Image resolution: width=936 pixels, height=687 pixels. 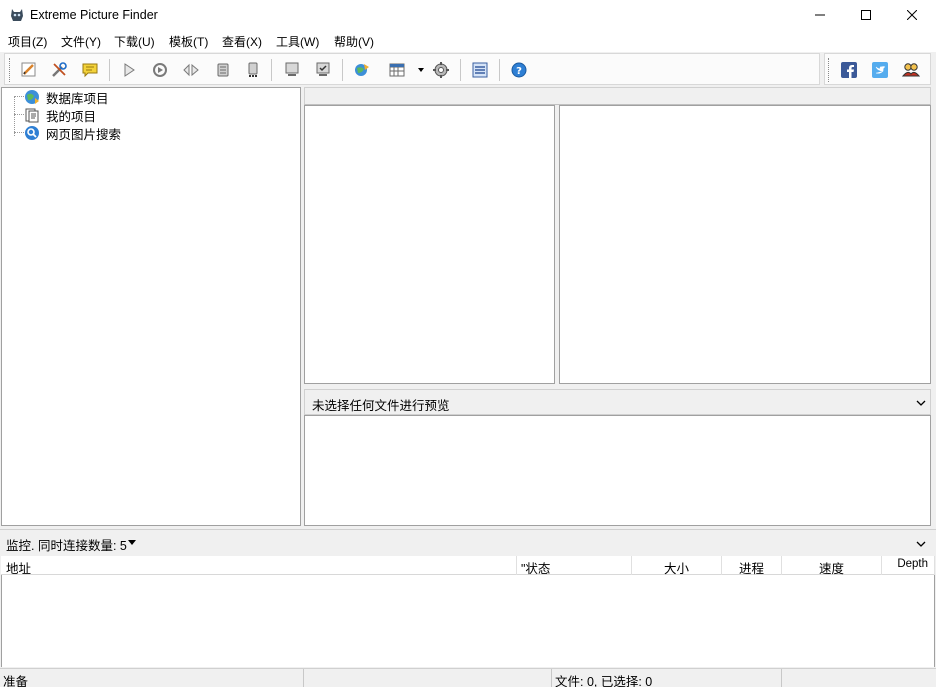 I want to click on facebook-icon, so click(x=849, y=70).